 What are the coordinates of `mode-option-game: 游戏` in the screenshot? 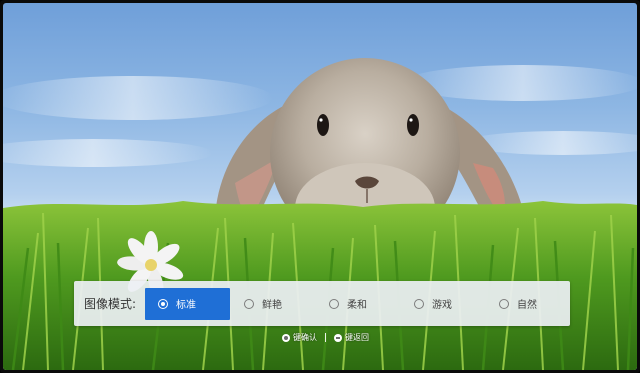 It's located at (442, 304).